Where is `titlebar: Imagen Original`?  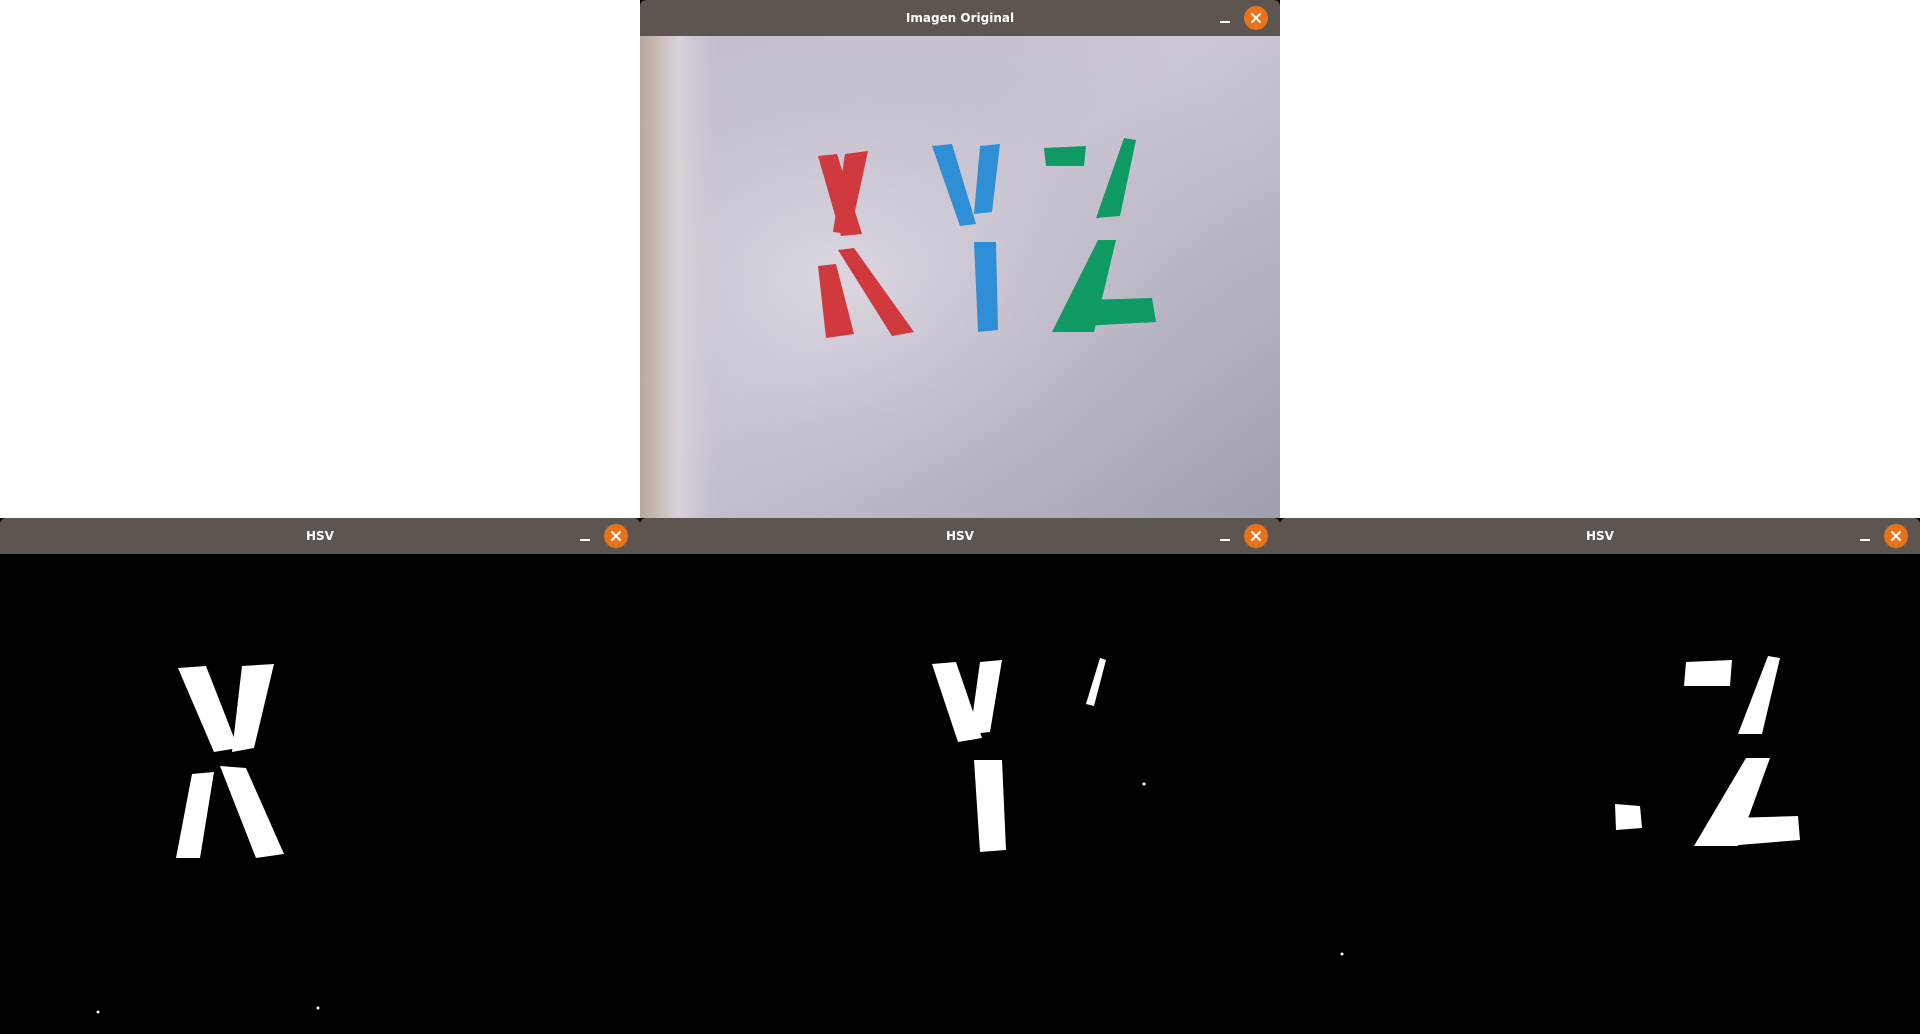 titlebar: Imagen Original is located at coordinates (960, 18).